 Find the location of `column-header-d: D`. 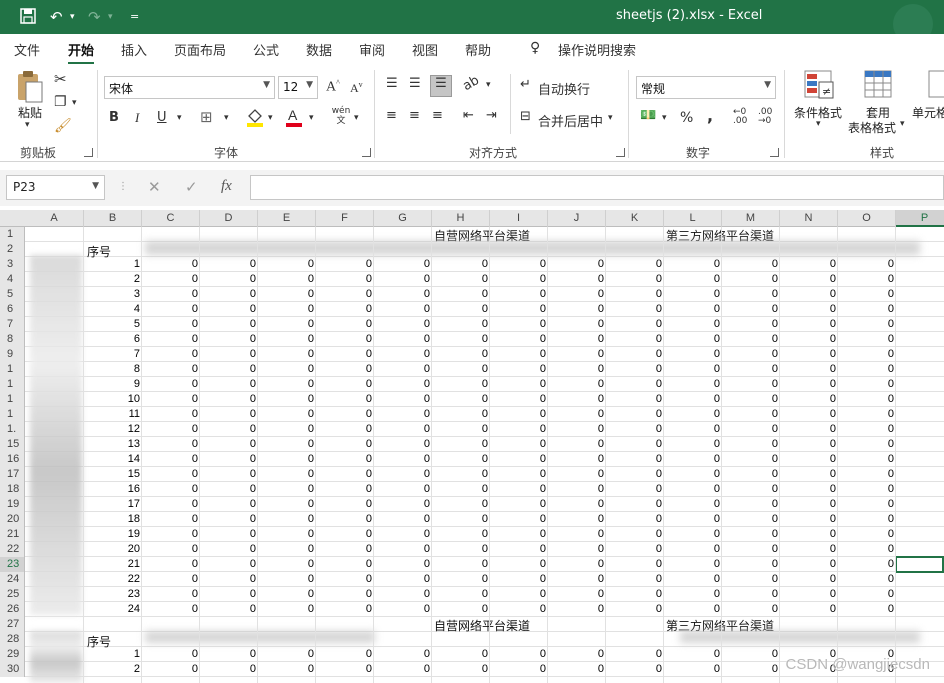

column-header-d: D is located at coordinates (229, 218).